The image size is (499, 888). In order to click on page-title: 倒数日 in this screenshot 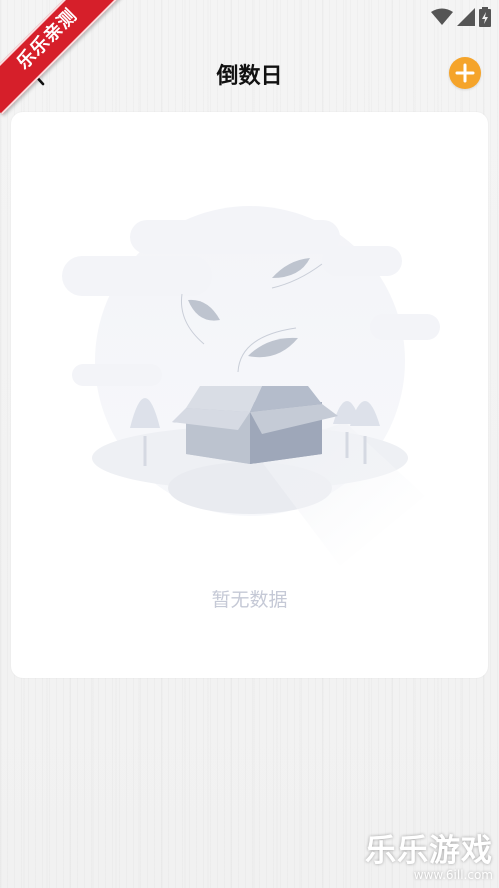, I will do `click(249, 76)`.